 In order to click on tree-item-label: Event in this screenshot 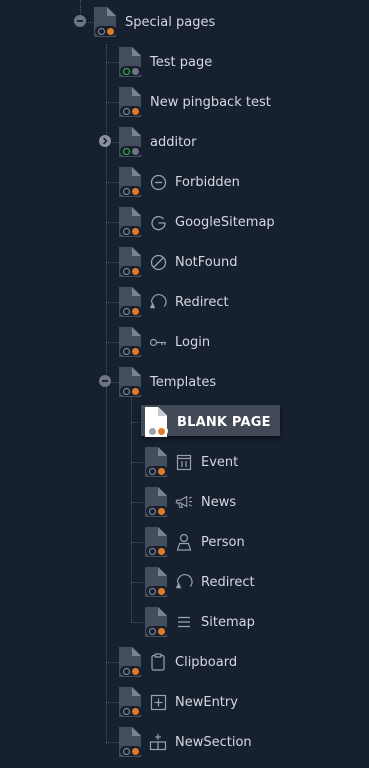, I will do `click(220, 462)`.